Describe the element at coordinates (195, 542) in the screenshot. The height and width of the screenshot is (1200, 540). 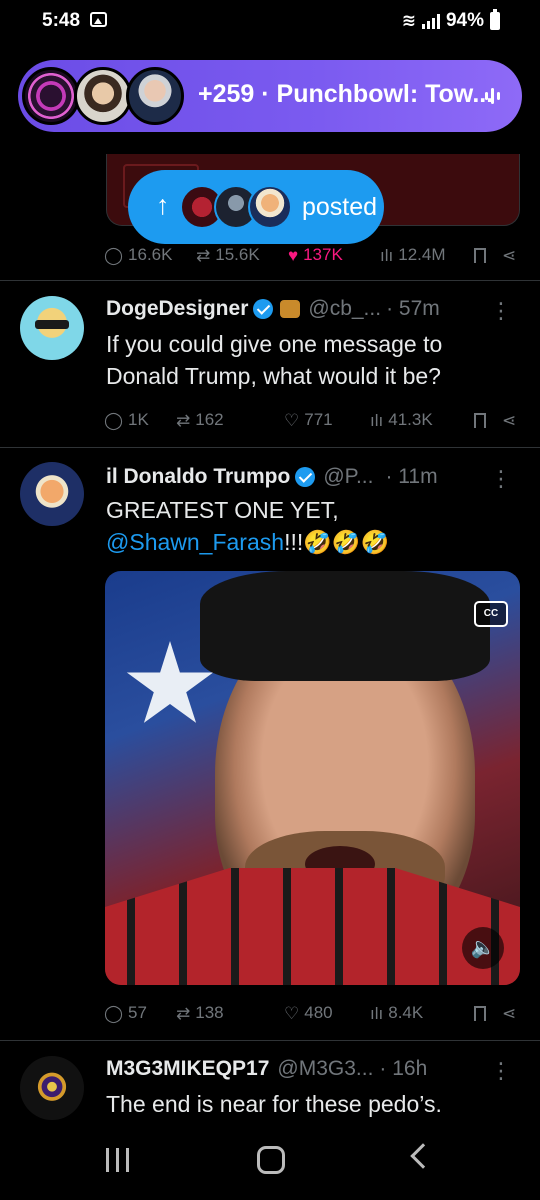
I see `mention-link: @Shawn_Farash` at that location.